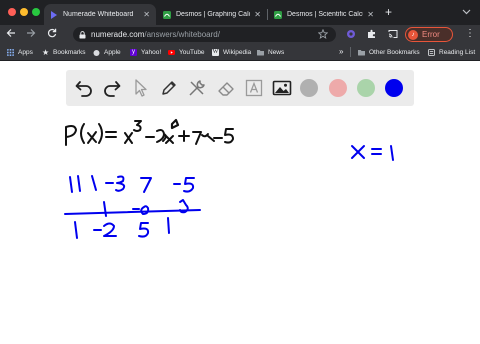 Image resolution: width=480 pixels, height=344 pixels. Describe the element at coordinates (372, 34) in the screenshot. I see `extensions-puzzle-icon` at that location.